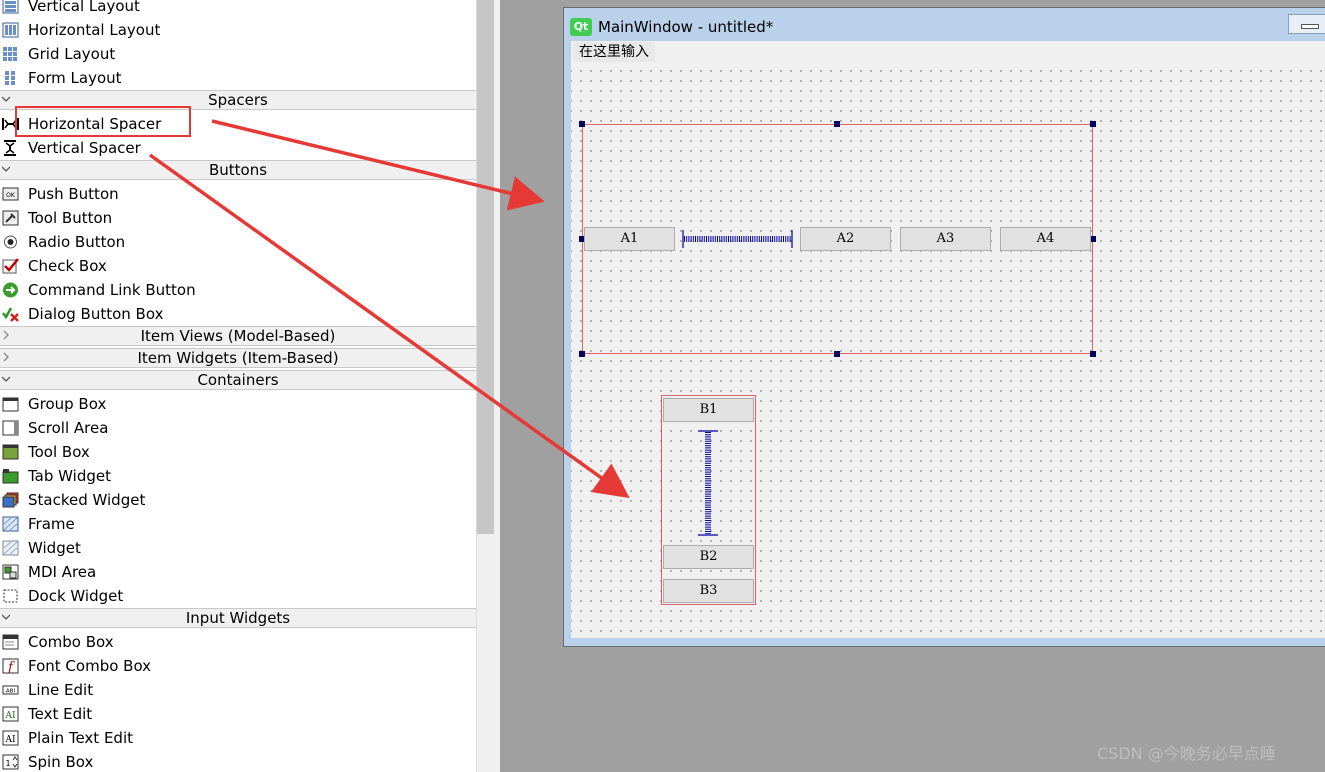 The width and height of the screenshot is (1325, 772). What do you see at coordinates (90, 666) in the screenshot?
I see `widget-label: Font Combo Box` at bounding box center [90, 666].